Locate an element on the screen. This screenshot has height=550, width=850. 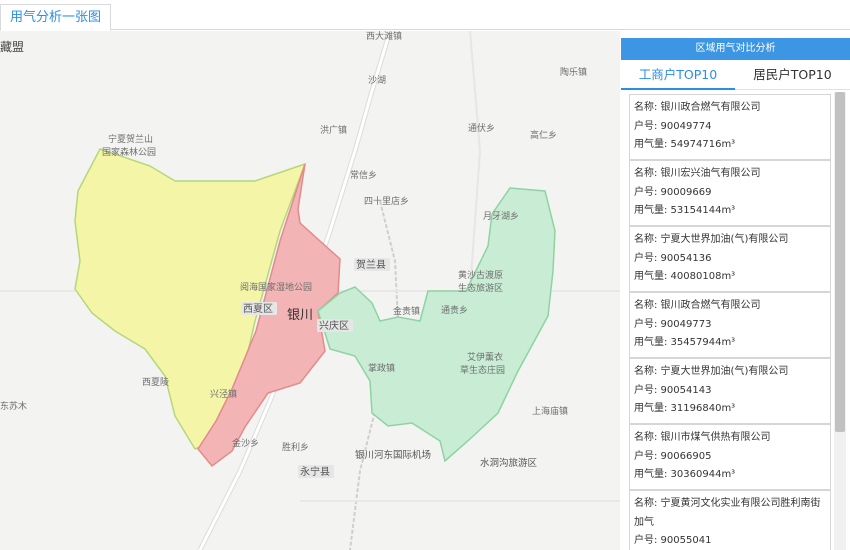
map-label-xingjing: 兴泾镇 is located at coordinates (223, 394).